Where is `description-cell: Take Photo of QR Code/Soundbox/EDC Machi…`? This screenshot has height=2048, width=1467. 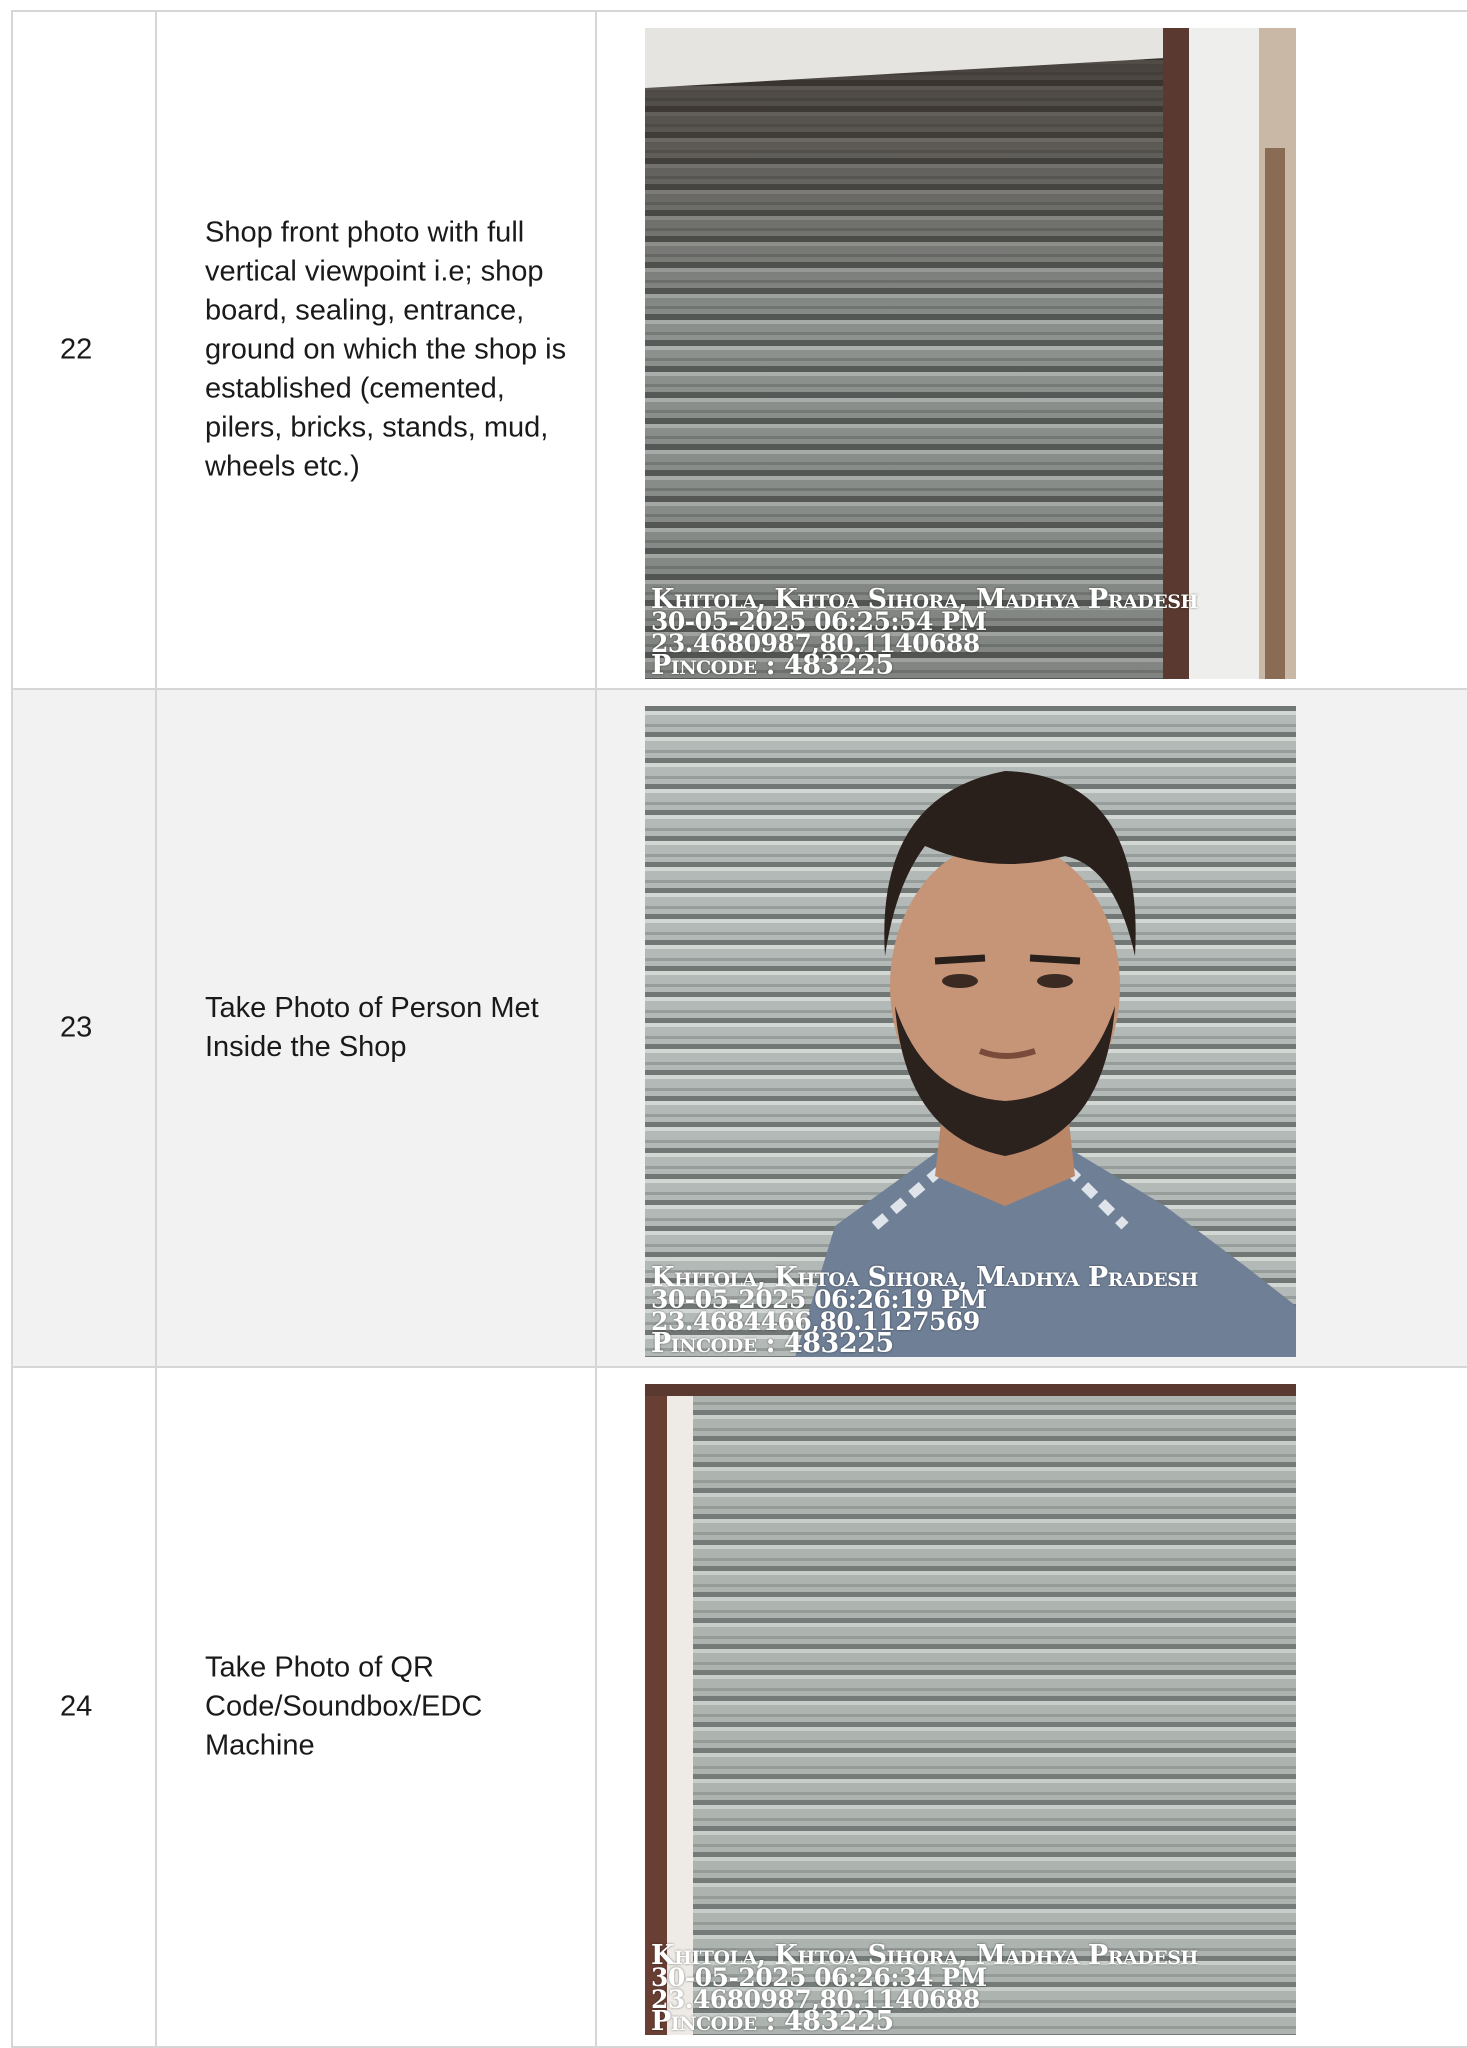 description-cell: Take Photo of QR Code/Soundbox/EDC Machi… is located at coordinates (377, 1707).